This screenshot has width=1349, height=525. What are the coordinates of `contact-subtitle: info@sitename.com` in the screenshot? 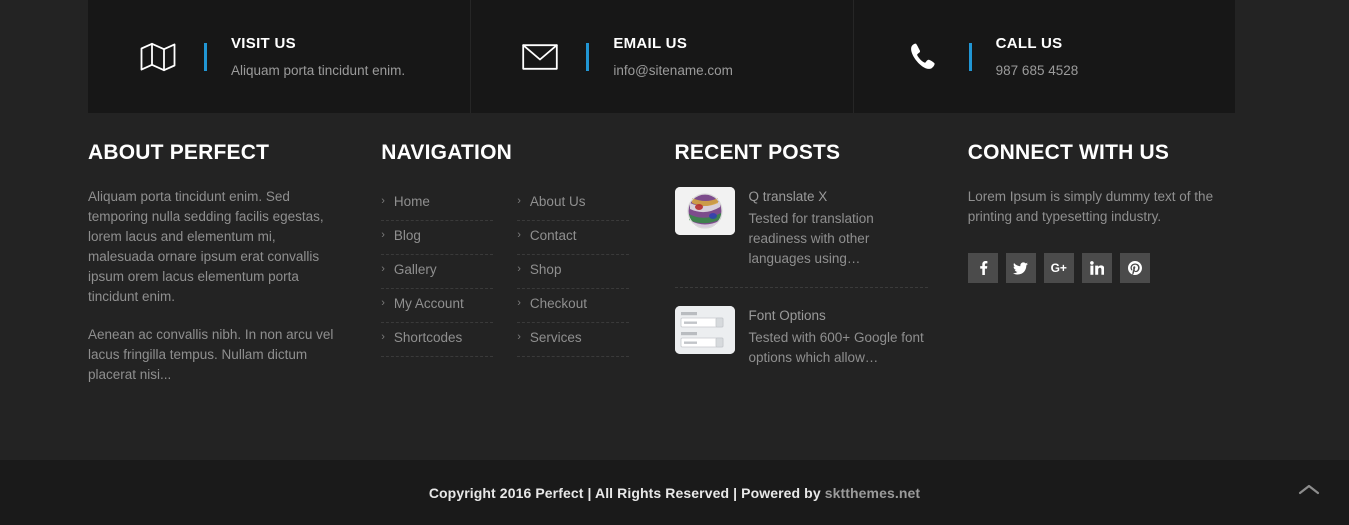 It's located at (673, 70).